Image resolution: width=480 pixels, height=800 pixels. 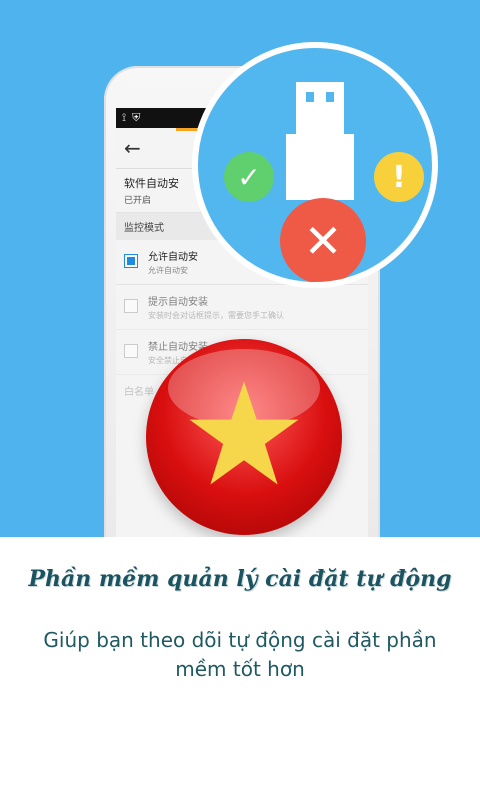 I want to click on checkbox-block, so click(x=131, y=351).